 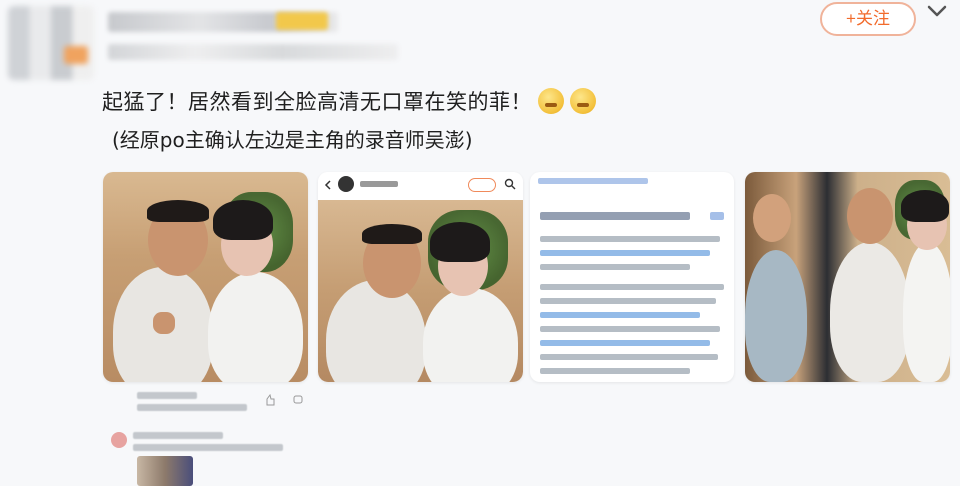 I want to click on screenshot-photo, so click(x=420, y=291).